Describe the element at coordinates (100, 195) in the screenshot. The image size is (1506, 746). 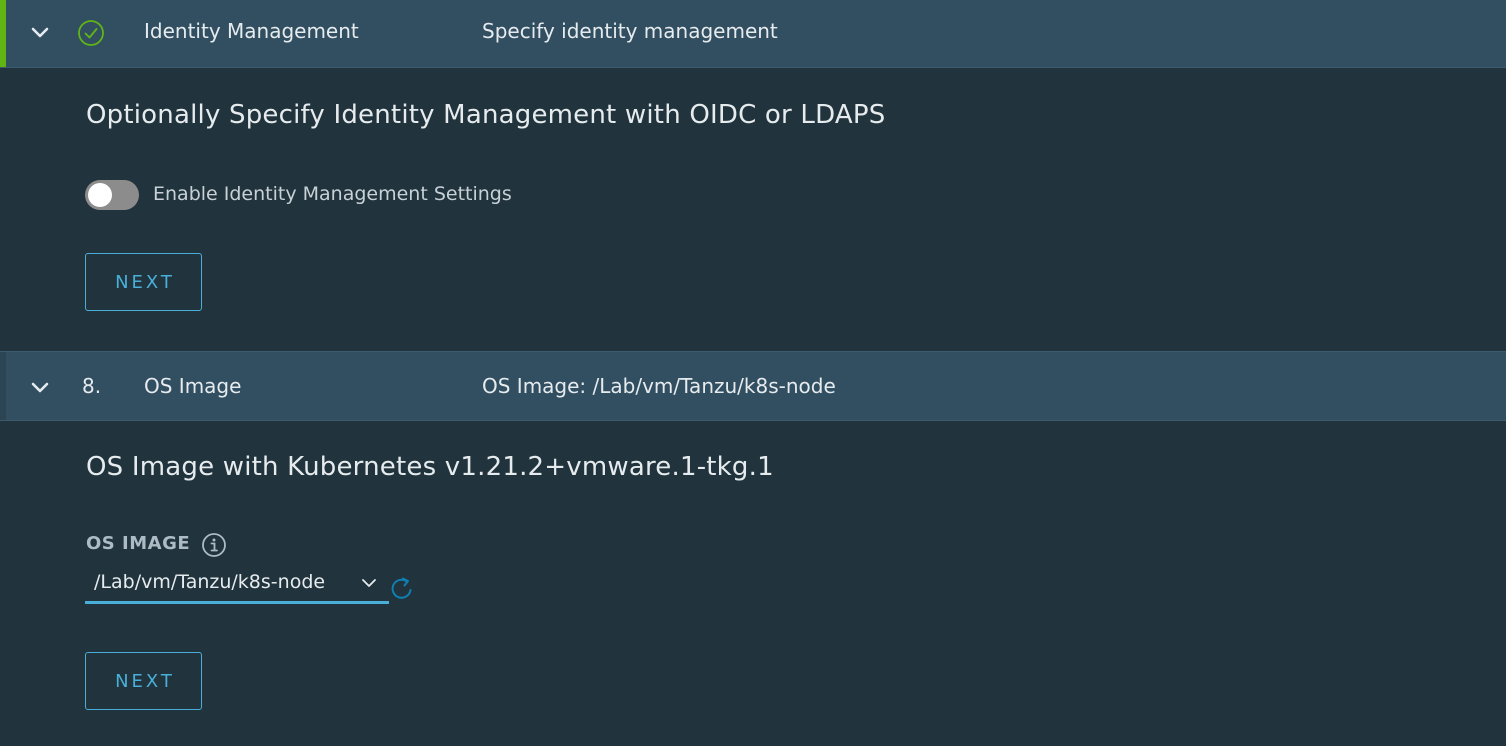
I see `toggle-knob` at that location.